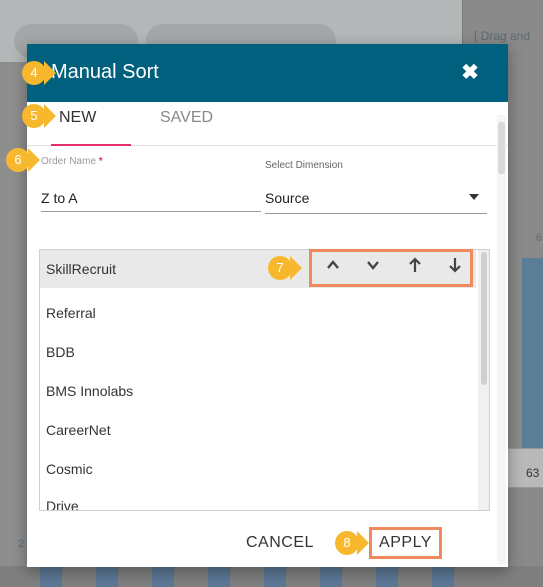 The width and height of the screenshot is (543, 587). I want to click on move-down-icon, so click(373, 268).